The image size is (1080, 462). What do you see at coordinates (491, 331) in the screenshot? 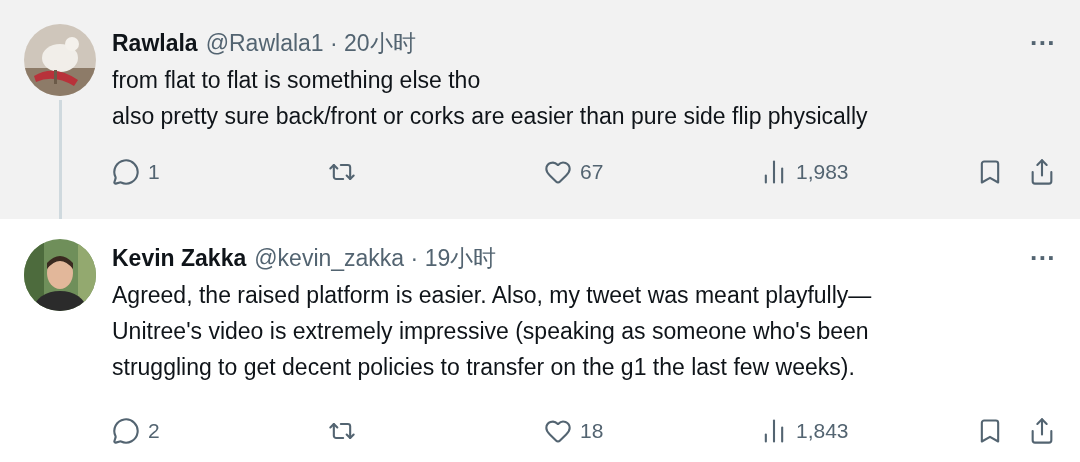
I see `post-text: Unitree's video is extremely impressive (speaking as someone who's been` at bounding box center [491, 331].